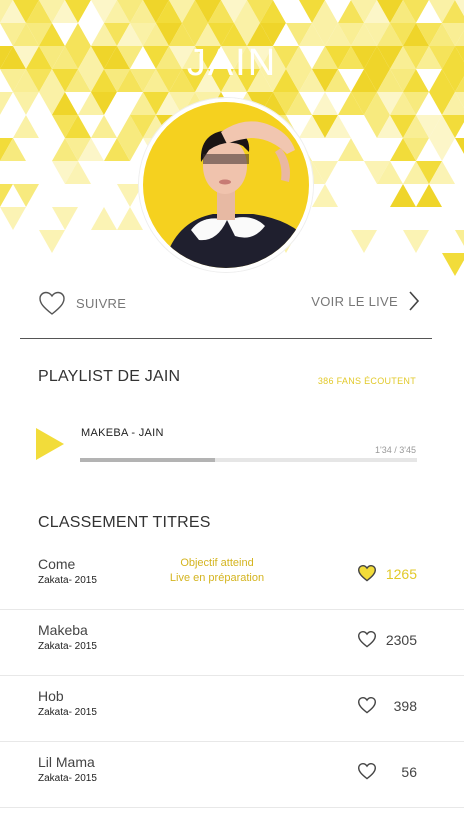  What do you see at coordinates (122, 433) in the screenshot?
I see `current-track-title: MAKEBA - JAIN` at bounding box center [122, 433].